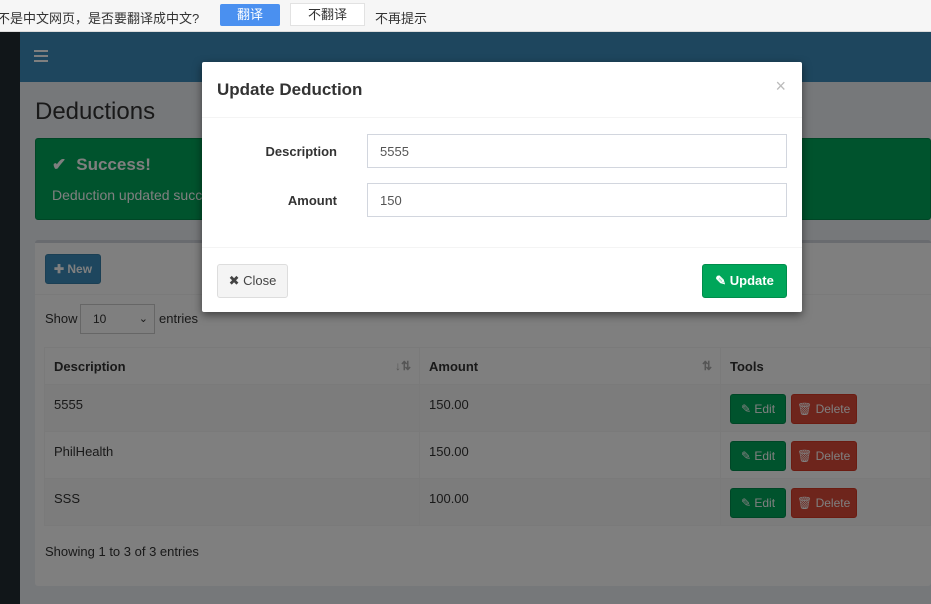  I want to click on never-prompt-button: 不再提示, so click(401, 17).